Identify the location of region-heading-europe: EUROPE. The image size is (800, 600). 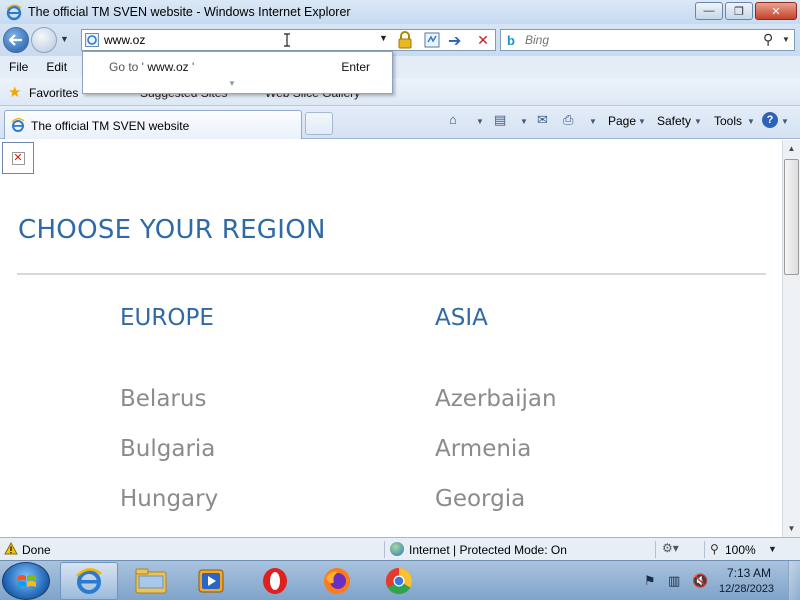
(167, 318).